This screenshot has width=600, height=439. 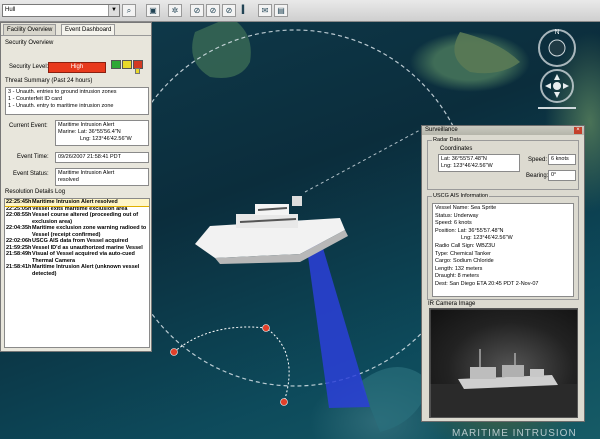 I want to click on event-status-label: Event Status:, so click(x=31, y=174).